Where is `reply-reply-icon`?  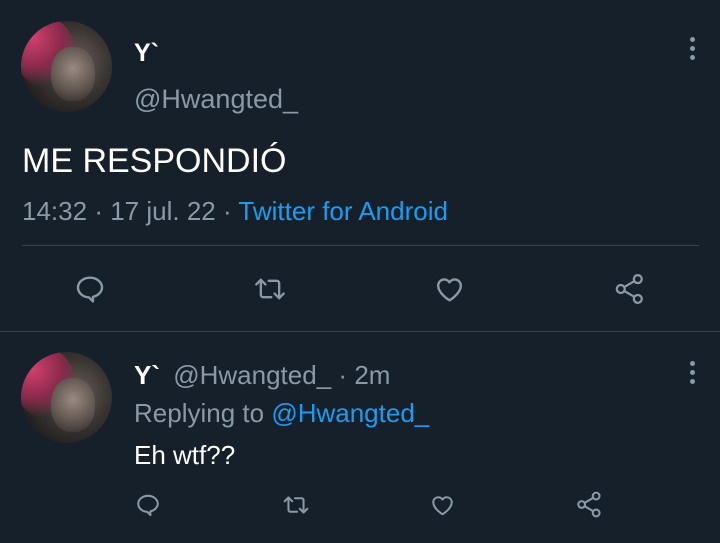 reply-reply-icon is located at coordinates (148, 505).